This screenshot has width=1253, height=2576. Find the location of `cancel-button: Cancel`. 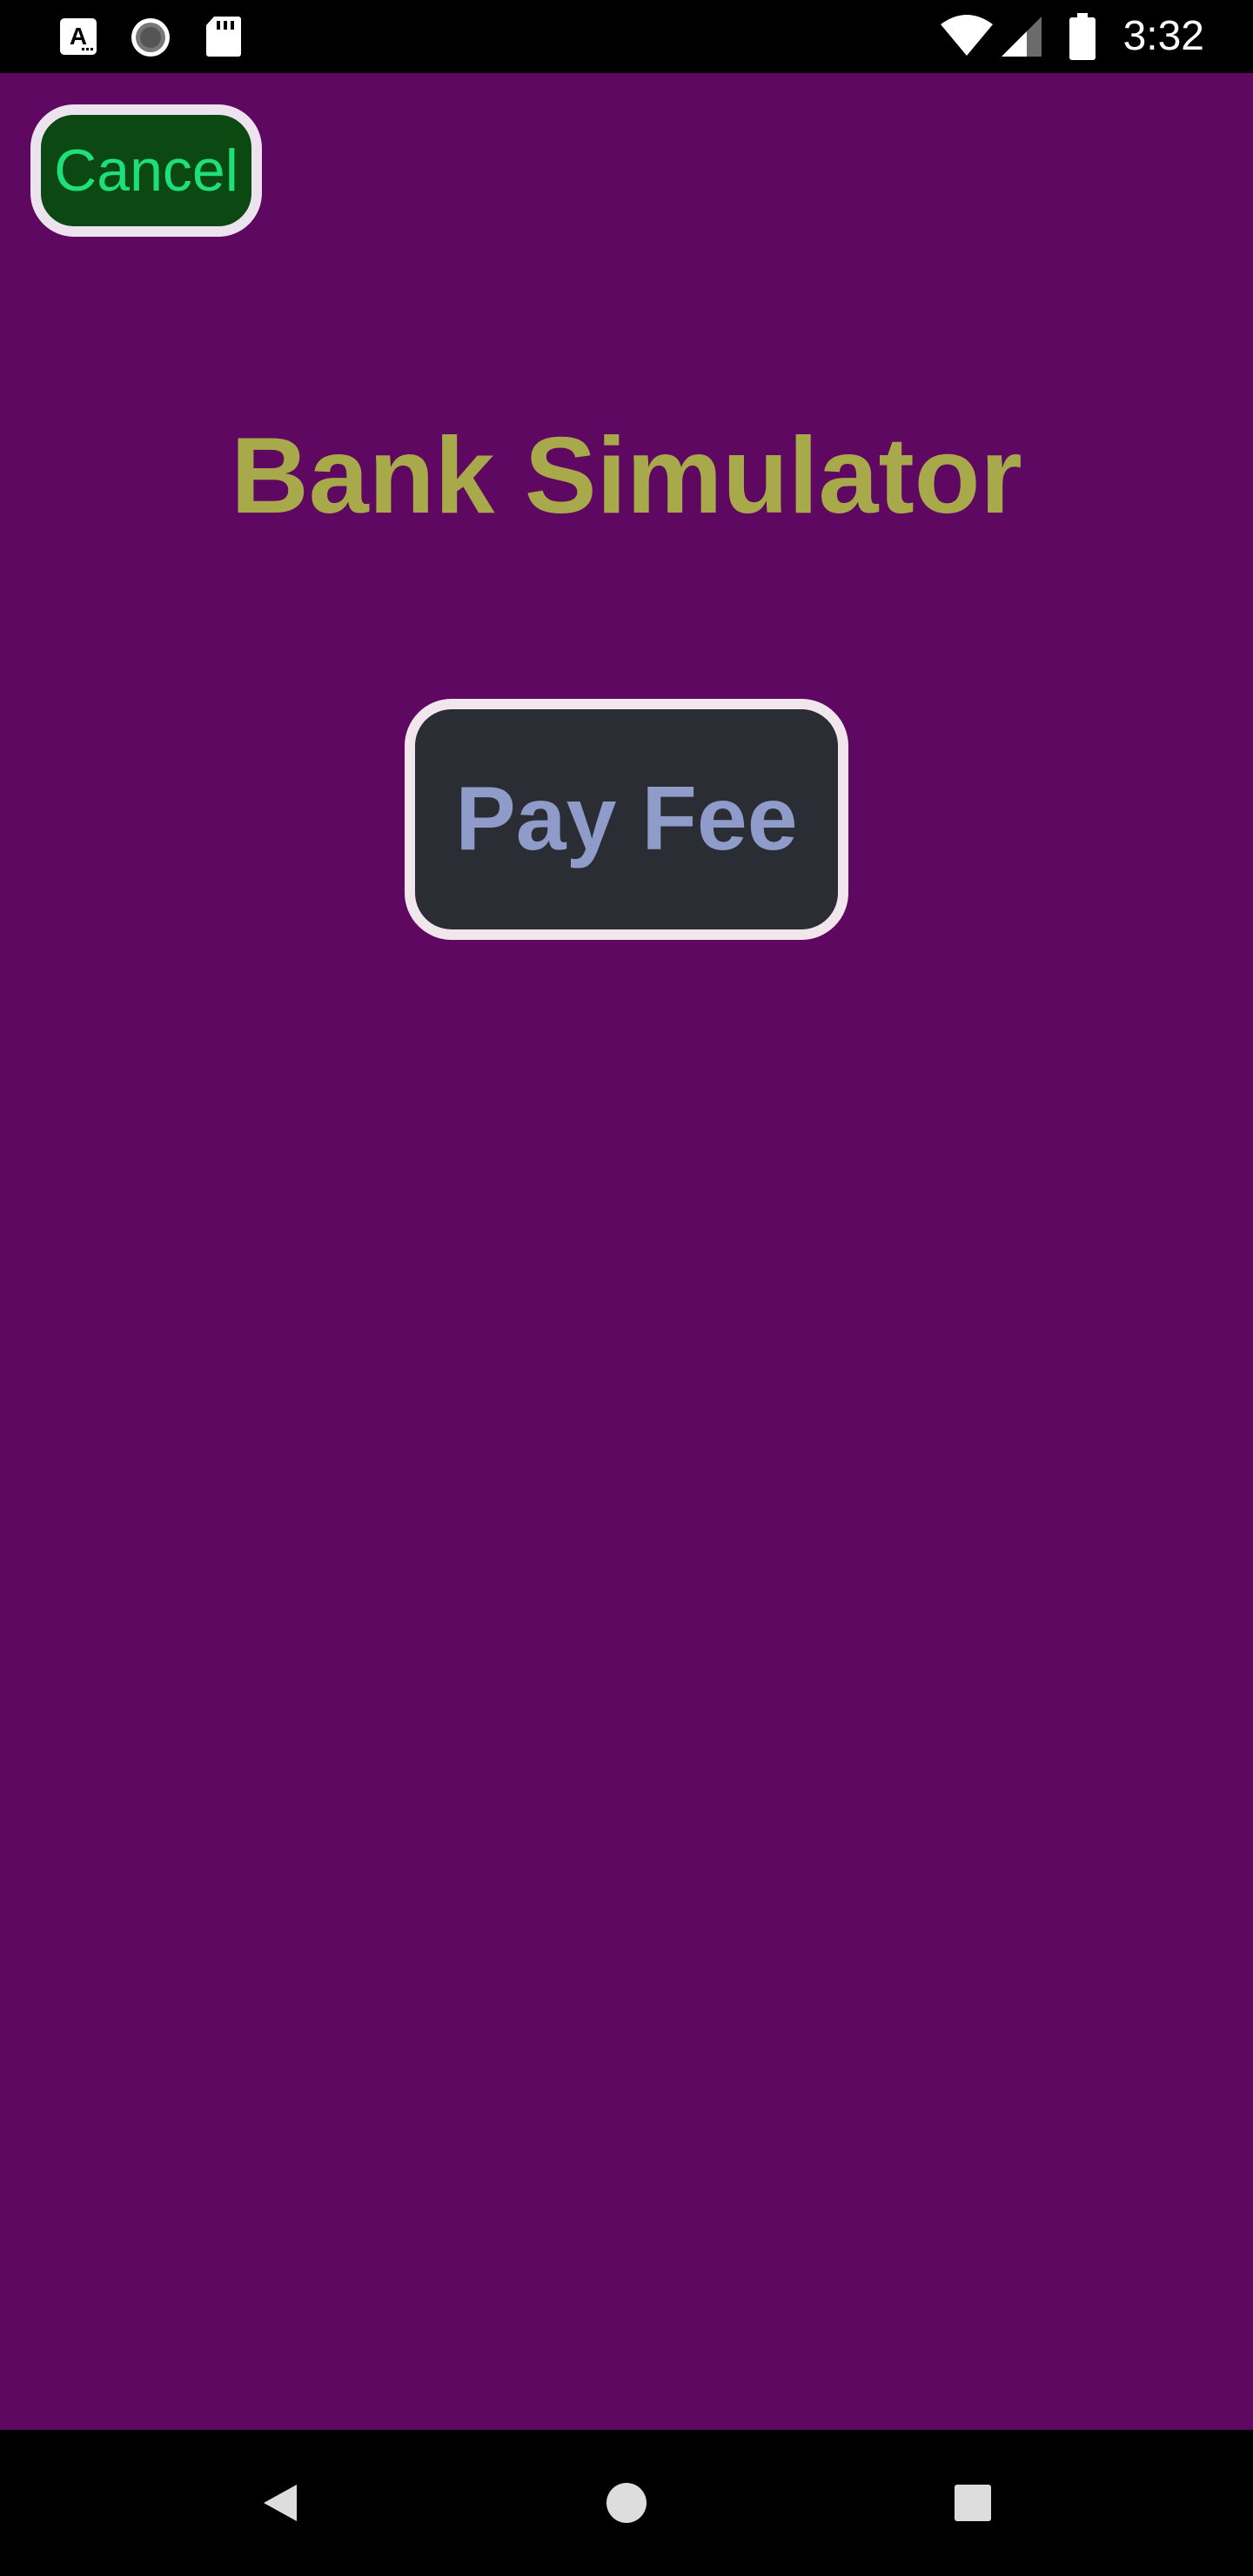

cancel-button: Cancel is located at coordinates (146, 170).